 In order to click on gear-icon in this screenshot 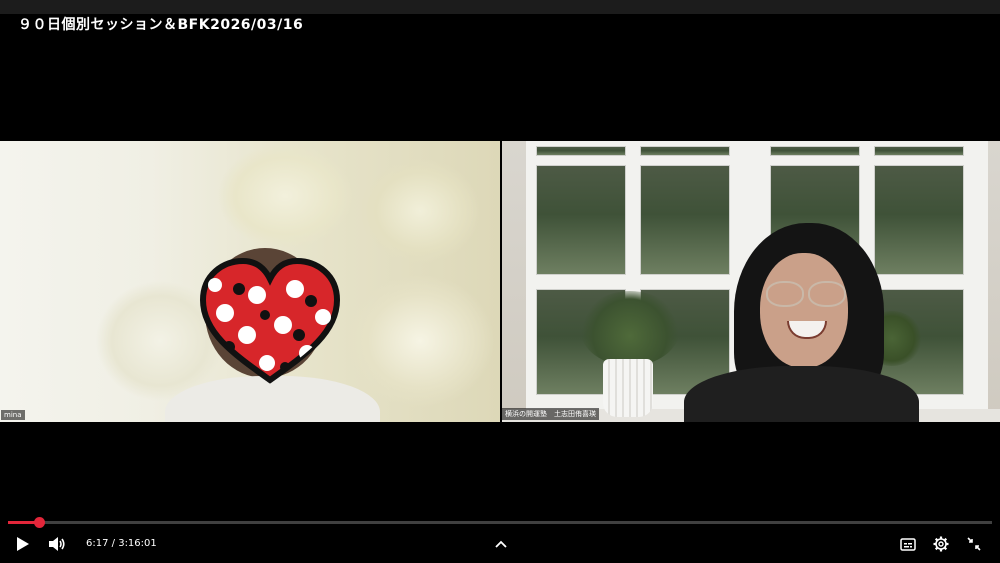, I will do `click(941, 544)`.